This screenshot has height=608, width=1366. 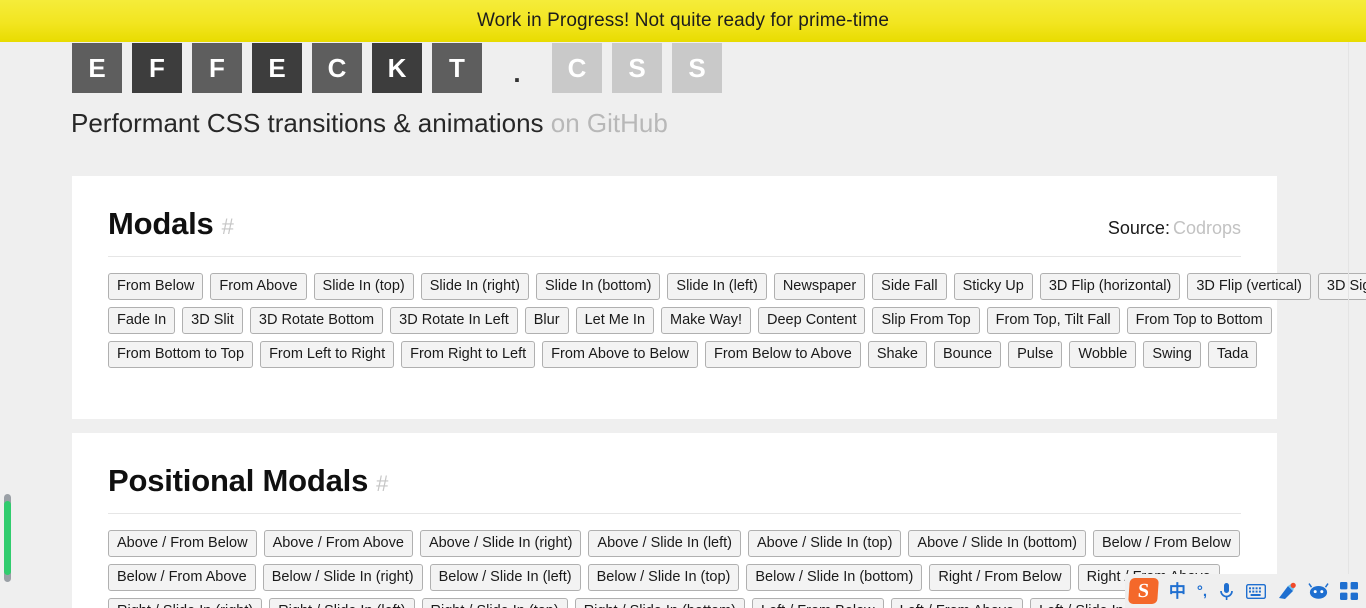 I want to click on logo-suffix-tile-2: S, so click(x=697, y=68).